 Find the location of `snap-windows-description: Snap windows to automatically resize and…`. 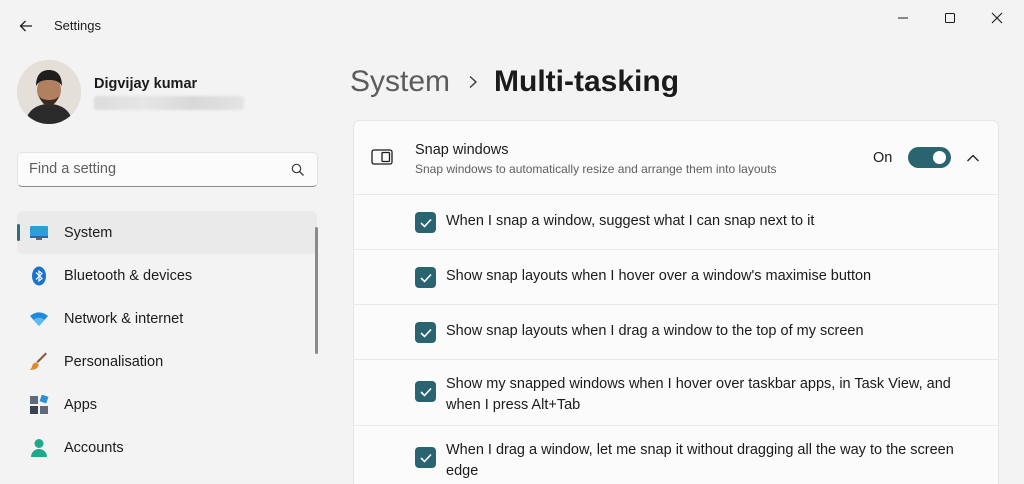

snap-windows-description: Snap windows to automatically resize and… is located at coordinates (596, 169).